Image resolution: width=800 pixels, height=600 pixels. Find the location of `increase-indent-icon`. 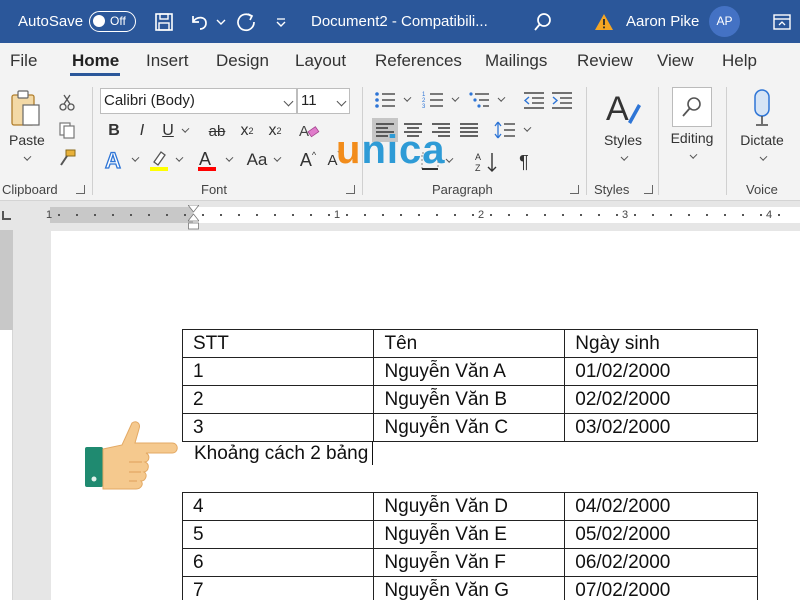

increase-indent-icon is located at coordinates (562, 100).